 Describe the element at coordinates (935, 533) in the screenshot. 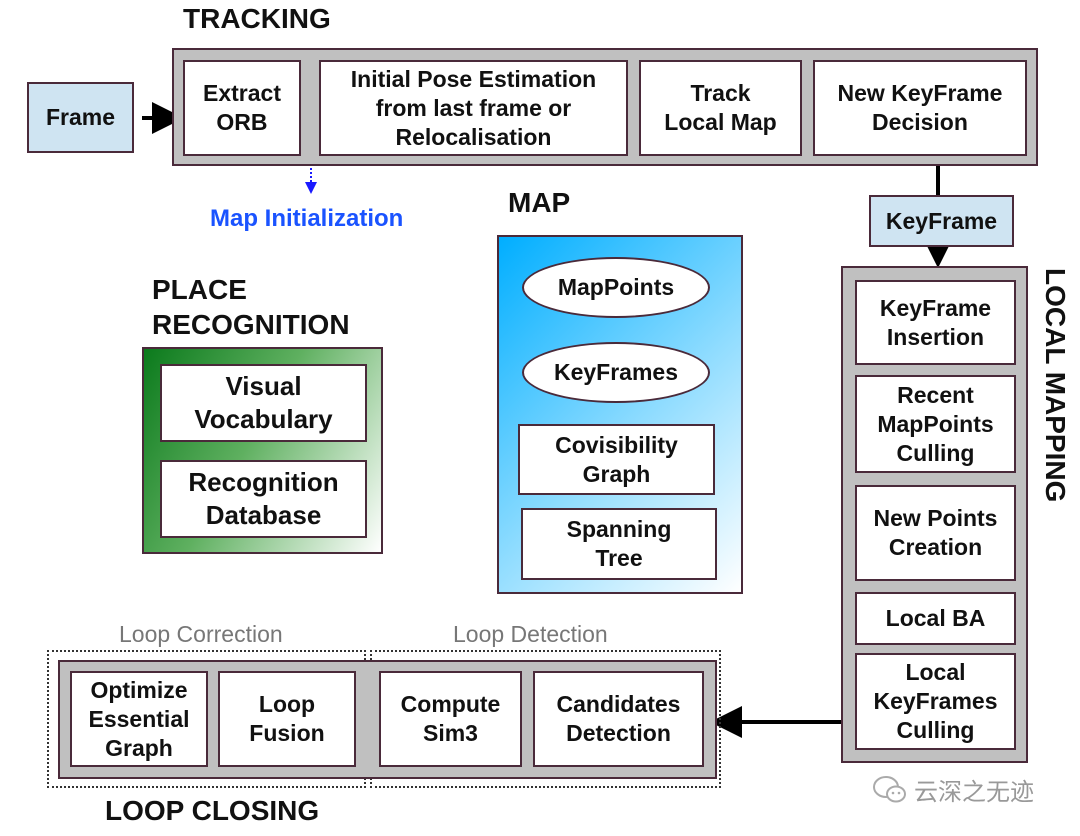

I see `local-mapping-step-new-points-creation: New Points Creation` at that location.